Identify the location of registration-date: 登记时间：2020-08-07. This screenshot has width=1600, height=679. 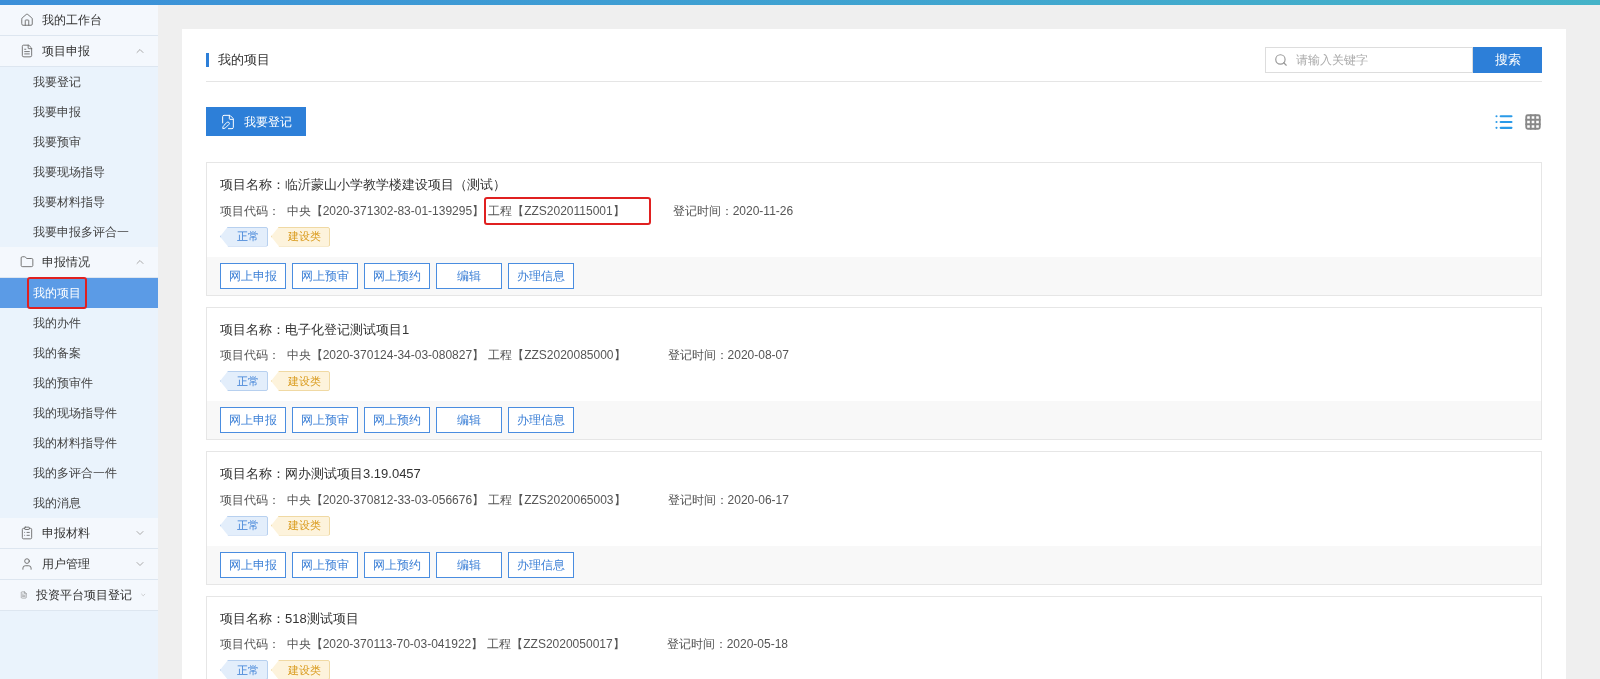
(728, 355).